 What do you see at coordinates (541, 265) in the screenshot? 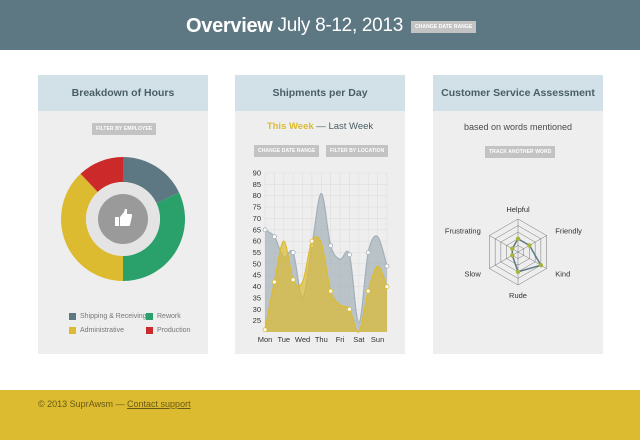
I see `radar-point-kind` at bounding box center [541, 265].